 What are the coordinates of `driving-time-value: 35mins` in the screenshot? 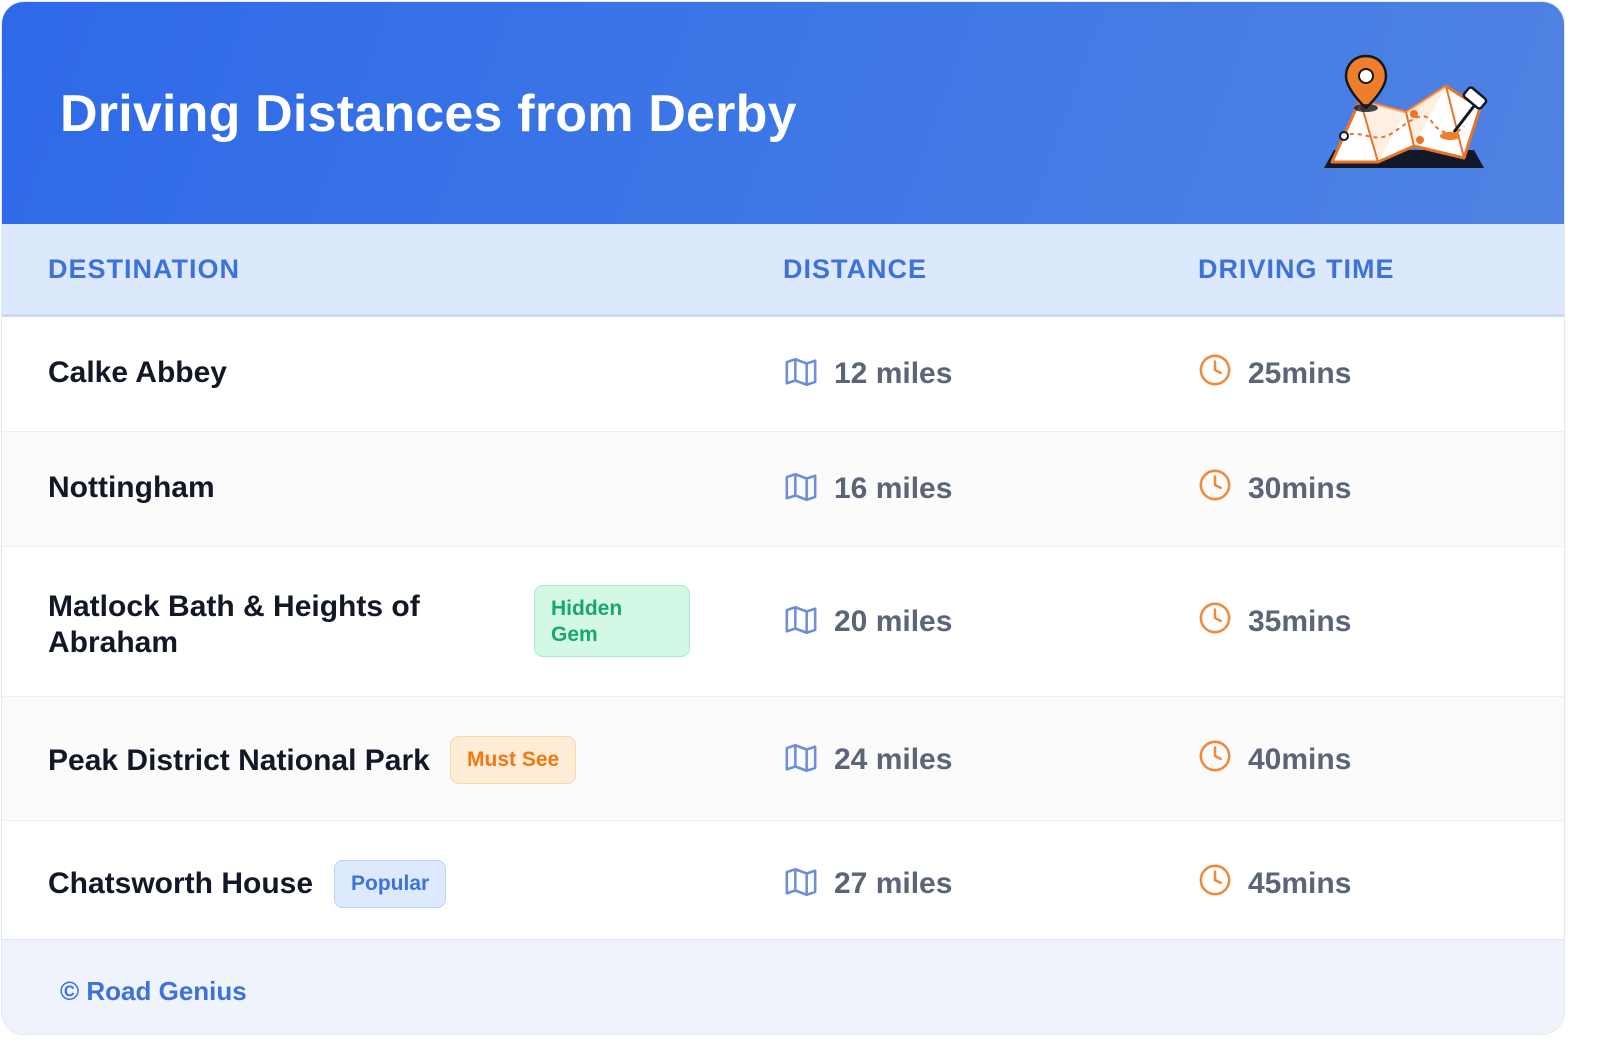 It's located at (1300, 621).